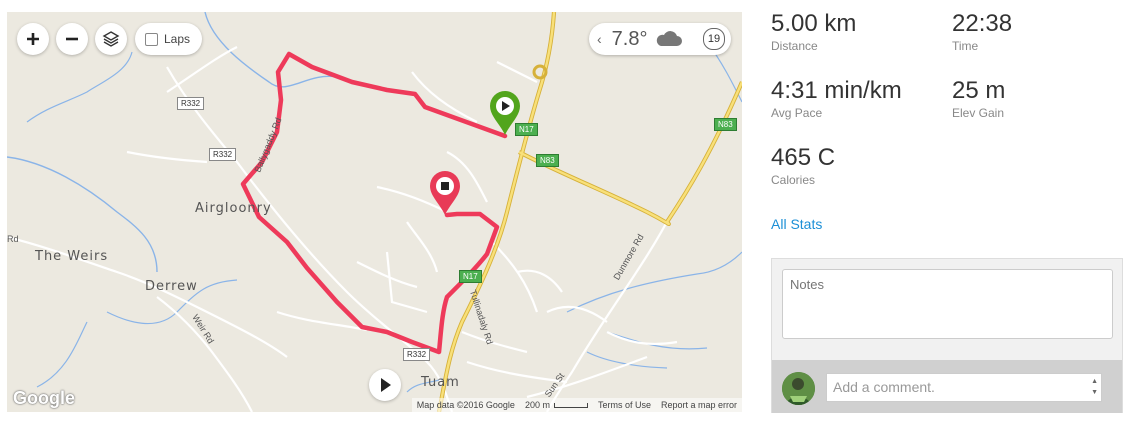  Describe the element at coordinates (965, 46) in the screenshot. I see `stat-label: Time` at that location.